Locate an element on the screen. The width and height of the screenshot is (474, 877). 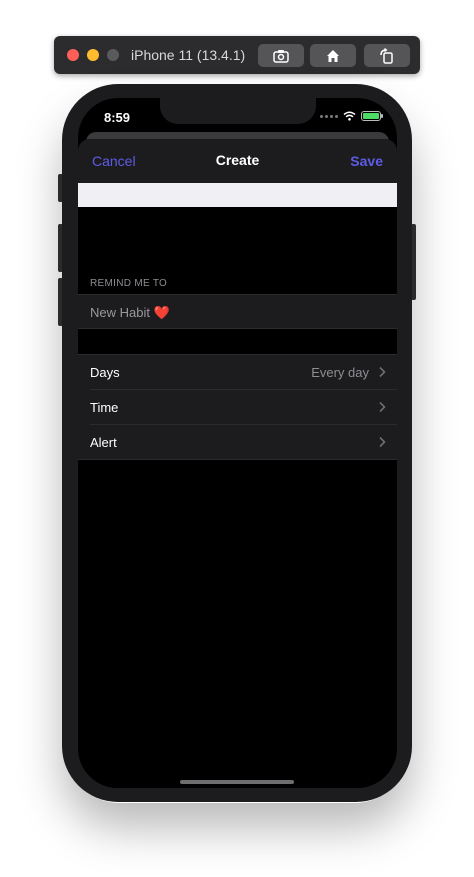
time-row: Time is located at coordinates (237, 407).